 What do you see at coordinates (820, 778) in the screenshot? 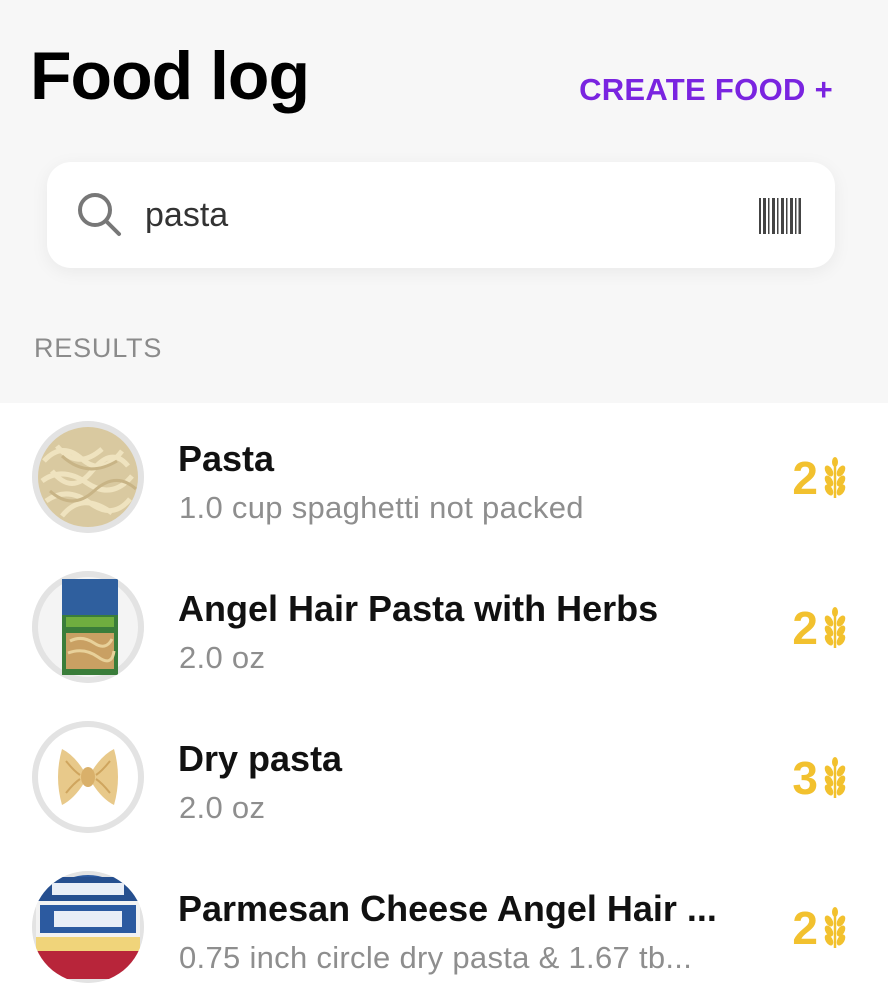
I see `carb-count: 3` at bounding box center [820, 778].